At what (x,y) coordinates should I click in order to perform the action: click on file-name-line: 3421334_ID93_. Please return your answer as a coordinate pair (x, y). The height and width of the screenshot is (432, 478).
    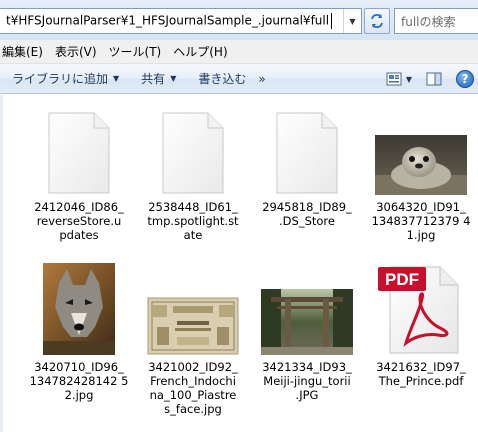
    Looking at the image, I should click on (307, 367).